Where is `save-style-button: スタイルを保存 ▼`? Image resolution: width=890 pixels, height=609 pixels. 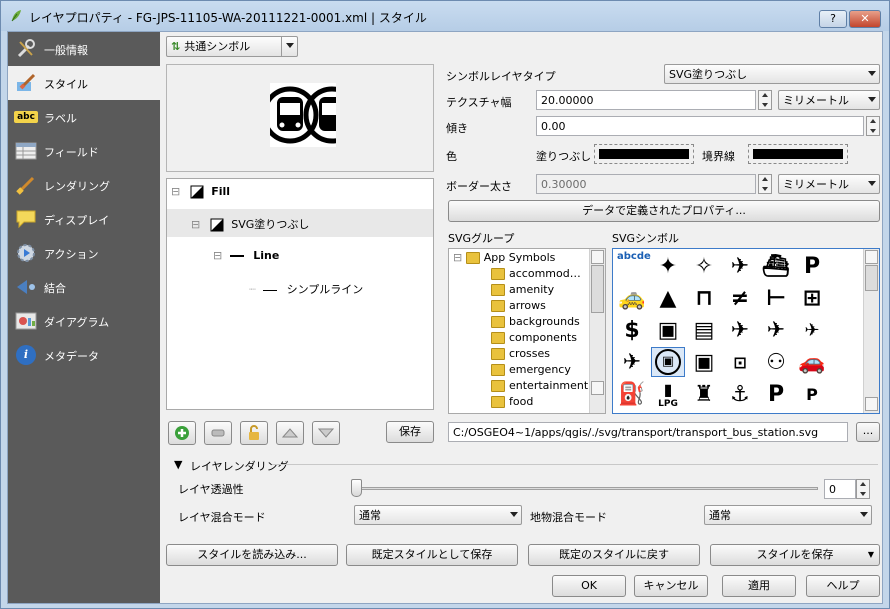
save-style-button: スタイルを保存 ▼ is located at coordinates (795, 555).